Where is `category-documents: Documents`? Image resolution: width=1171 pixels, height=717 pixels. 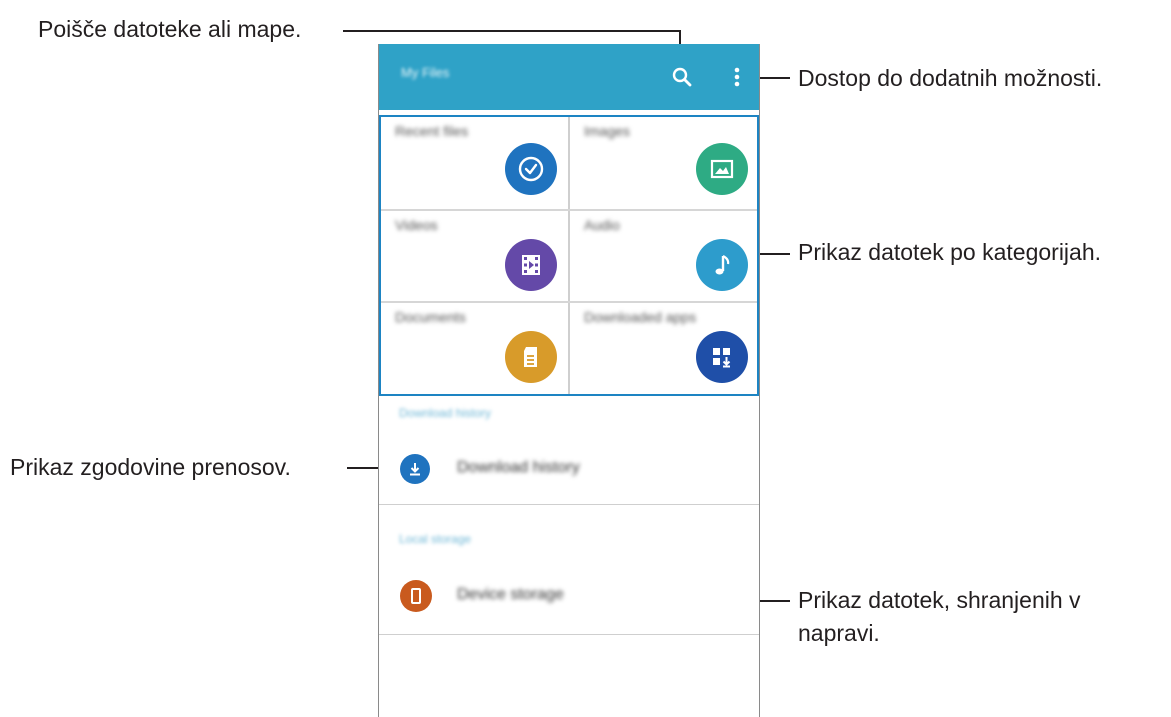 category-documents: Documents is located at coordinates (475, 349).